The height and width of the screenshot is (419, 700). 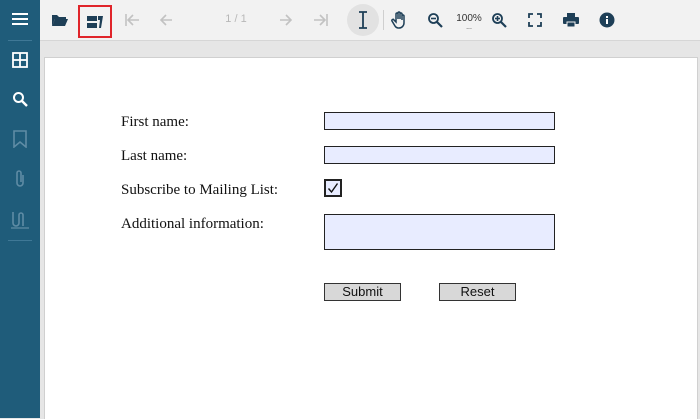 What do you see at coordinates (362, 292) in the screenshot?
I see `submit-button: Submit` at bounding box center [362, 292].